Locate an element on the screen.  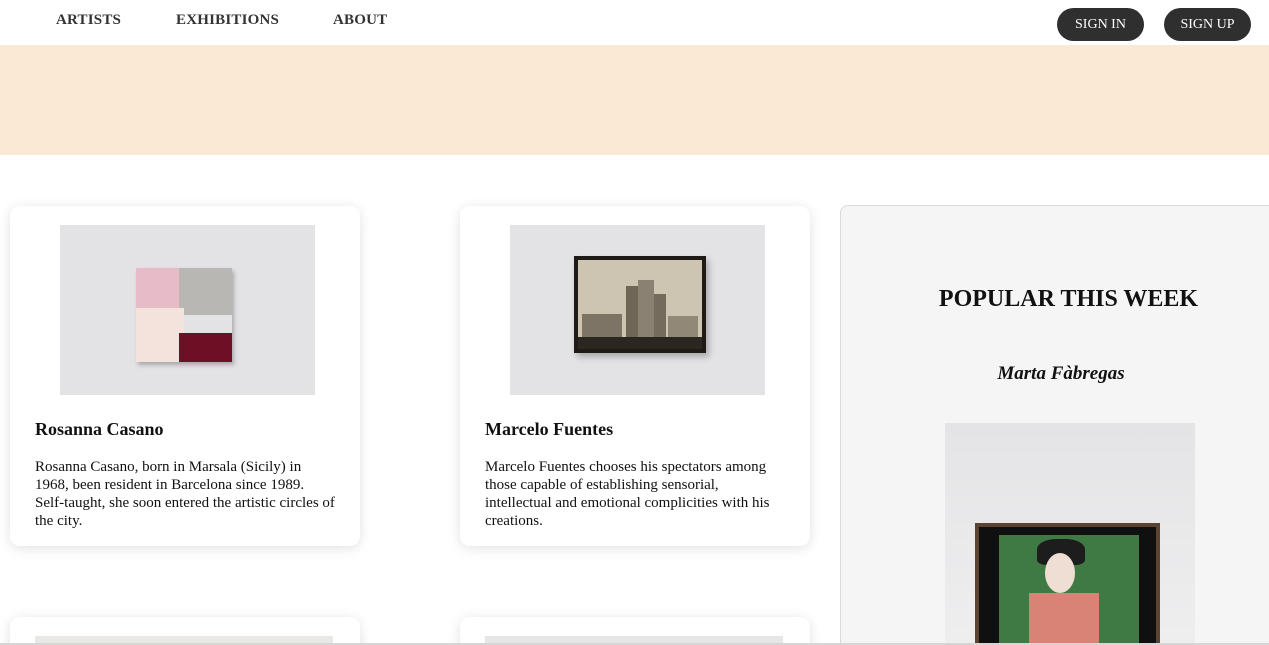
painting-frame is located at coordinates (1067, 584).